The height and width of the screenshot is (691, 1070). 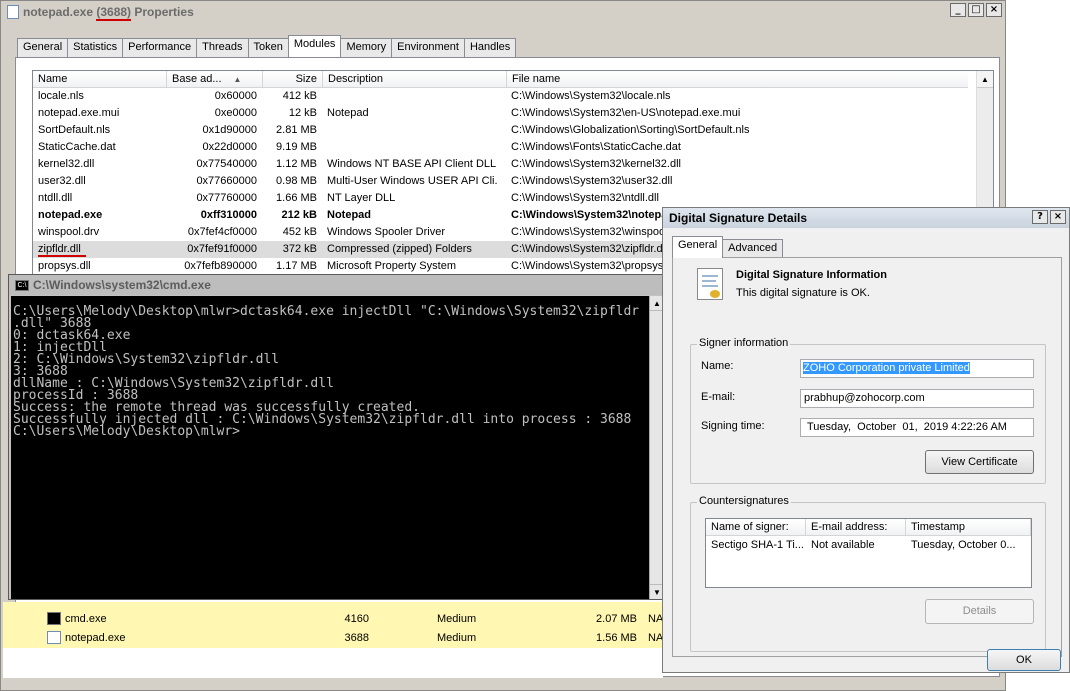 I want to click on dialog-close-button: ×, so click(x=1058, y=217).